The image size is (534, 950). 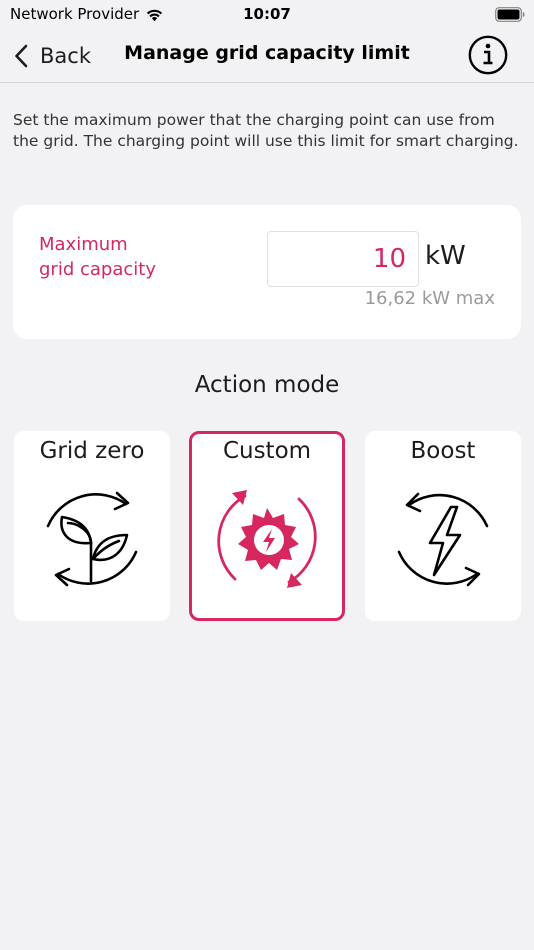 What do you see at coordinates (443, 539) in the screenshot?
I see `bolt-cycle-icon` at bounding box center [443, 539].